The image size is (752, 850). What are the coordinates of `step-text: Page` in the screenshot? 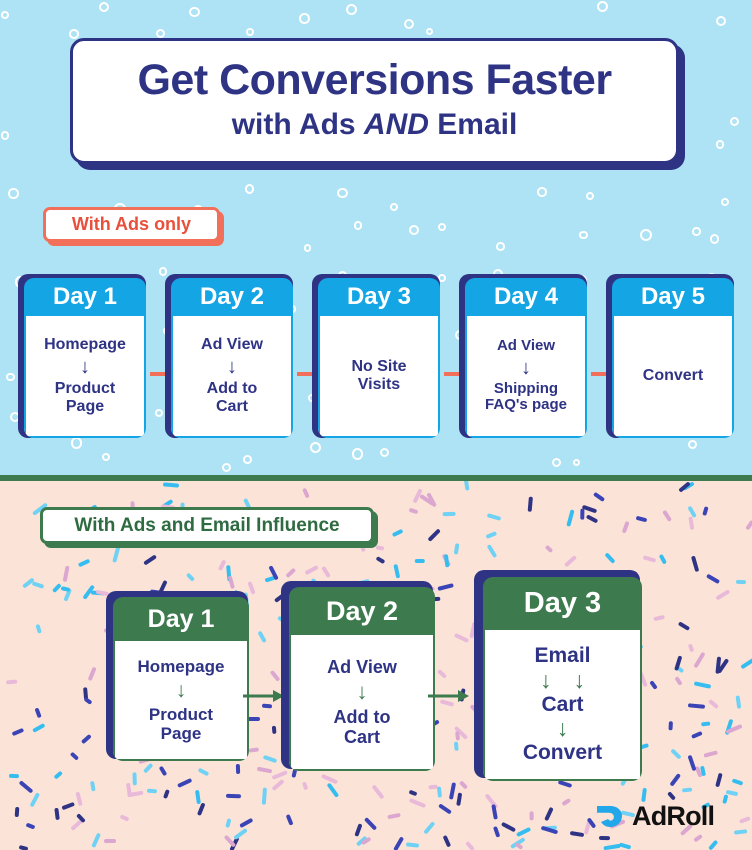 It's located at (85, 406).